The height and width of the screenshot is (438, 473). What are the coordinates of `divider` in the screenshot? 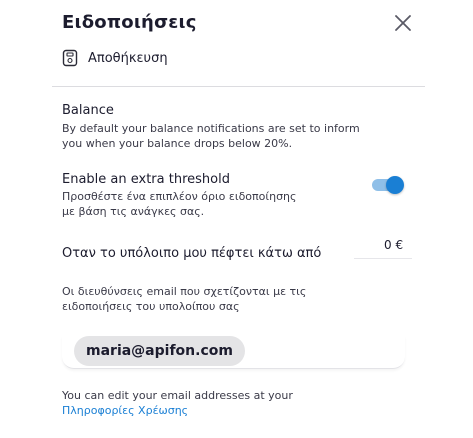 It's located at (238, 86).